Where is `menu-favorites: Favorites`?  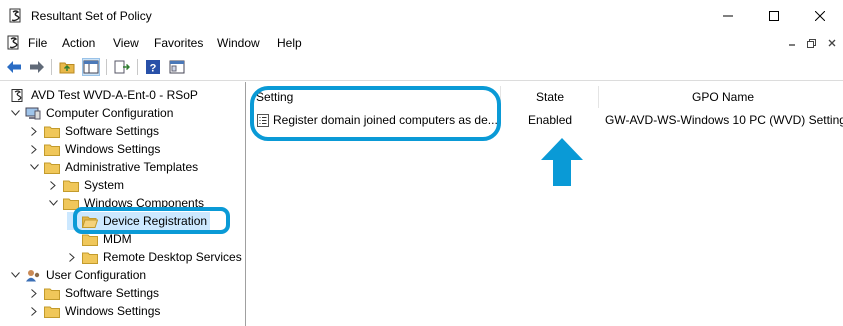 menu-favorites: Favorites is located at coordinates (178, 43).